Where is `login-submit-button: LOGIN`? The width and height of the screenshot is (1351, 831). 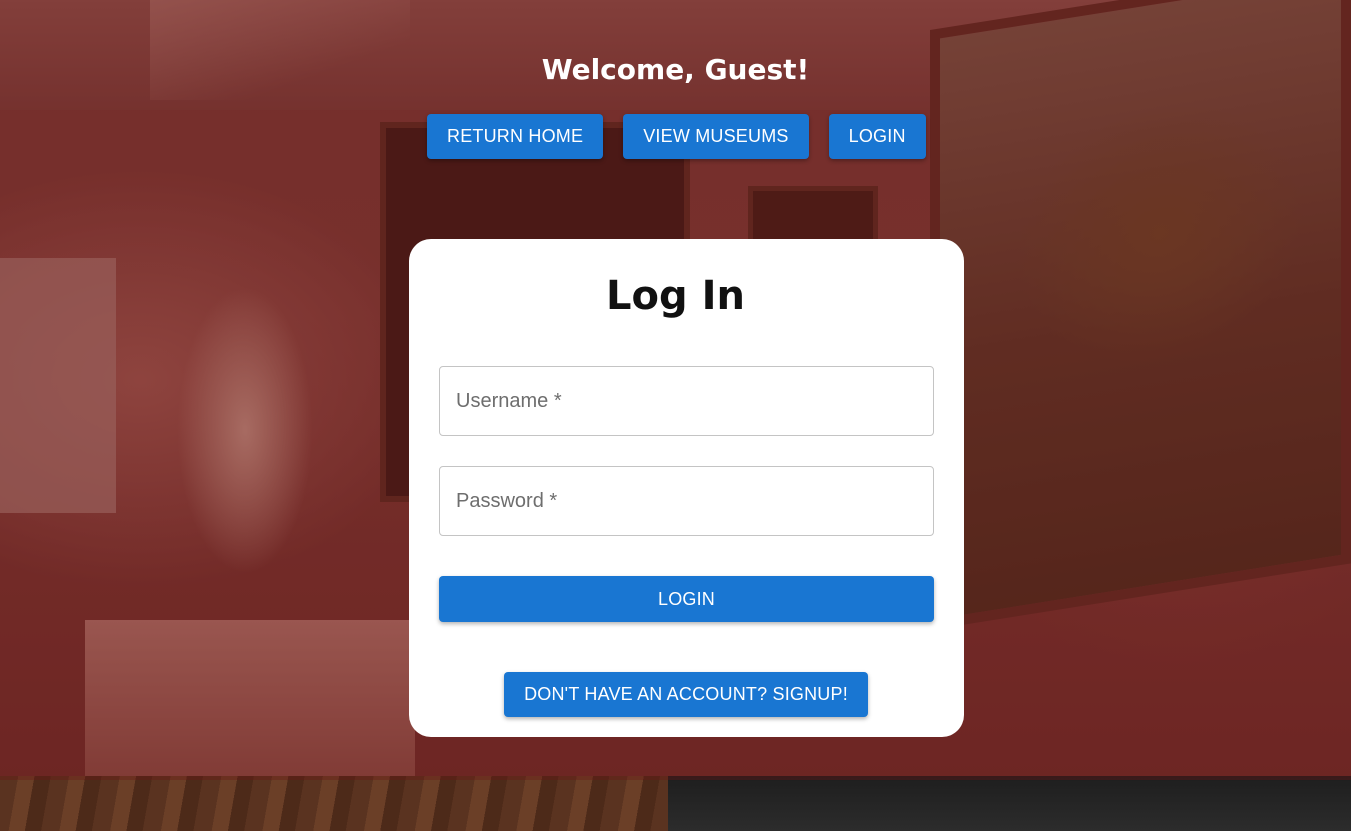
login-submit-button: LOGIN is located at coordinates (686, 599).